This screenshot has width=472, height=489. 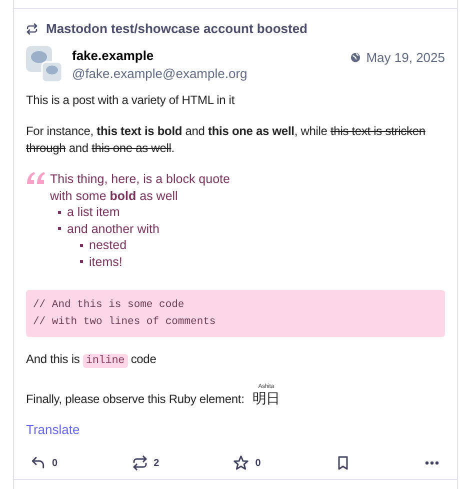 I want to click on boost-button: 2, so click(x=146, y=463).